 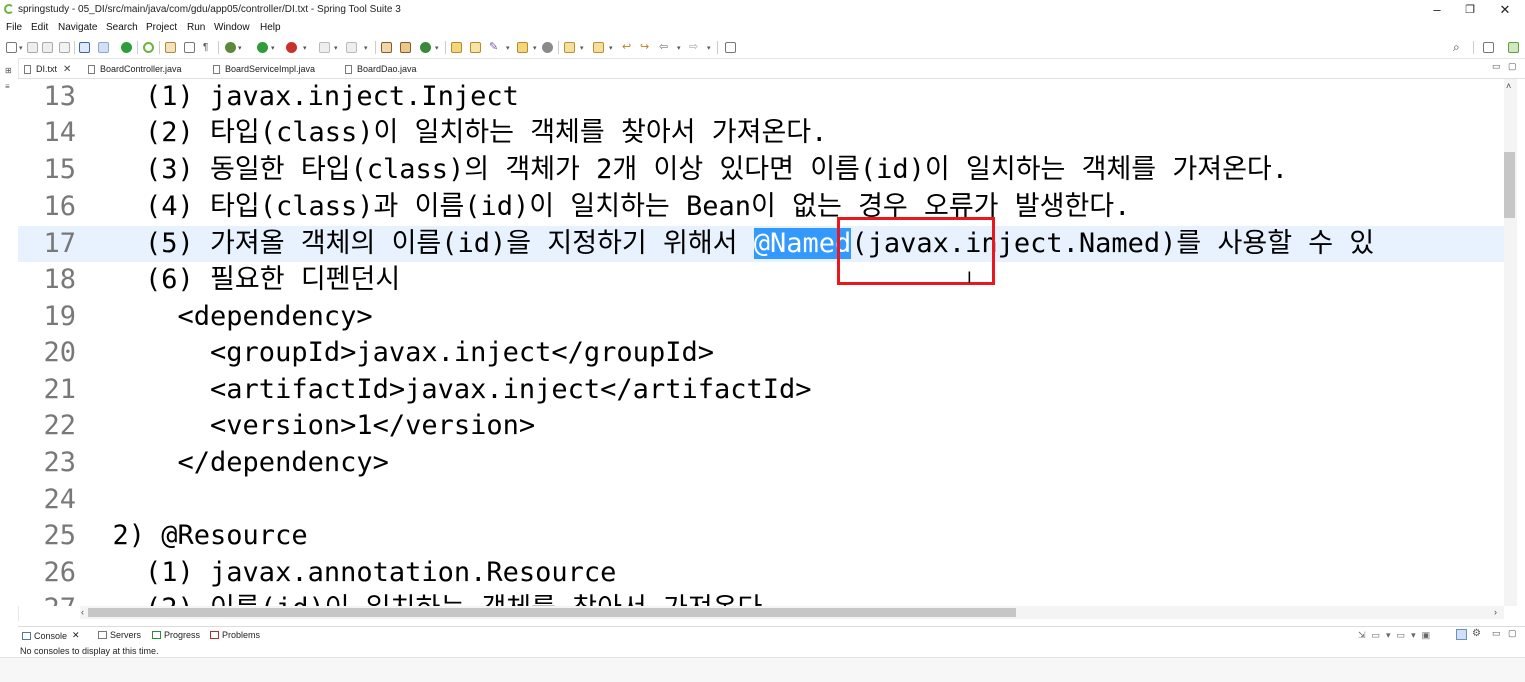 What do you see at coordinates (226, 316) in the screenshot?
I see `line-text: <dependency>` at bounding box center [226, 316].